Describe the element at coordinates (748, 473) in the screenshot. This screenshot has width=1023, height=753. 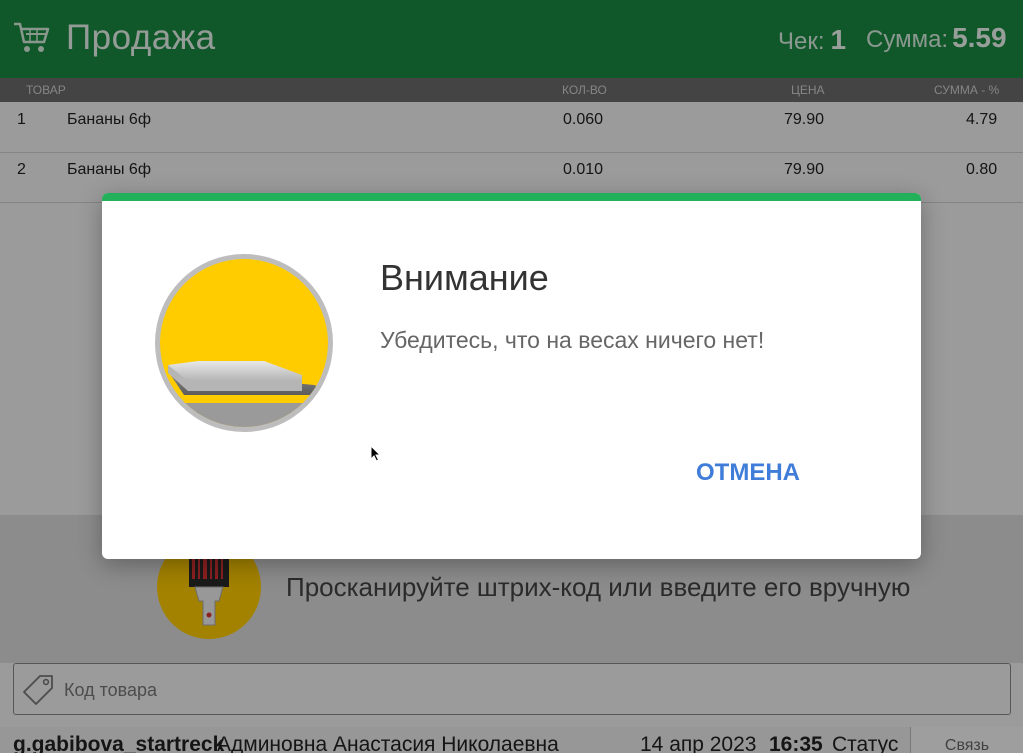
I see `cancel-button: ОТМЕНА` at that location.